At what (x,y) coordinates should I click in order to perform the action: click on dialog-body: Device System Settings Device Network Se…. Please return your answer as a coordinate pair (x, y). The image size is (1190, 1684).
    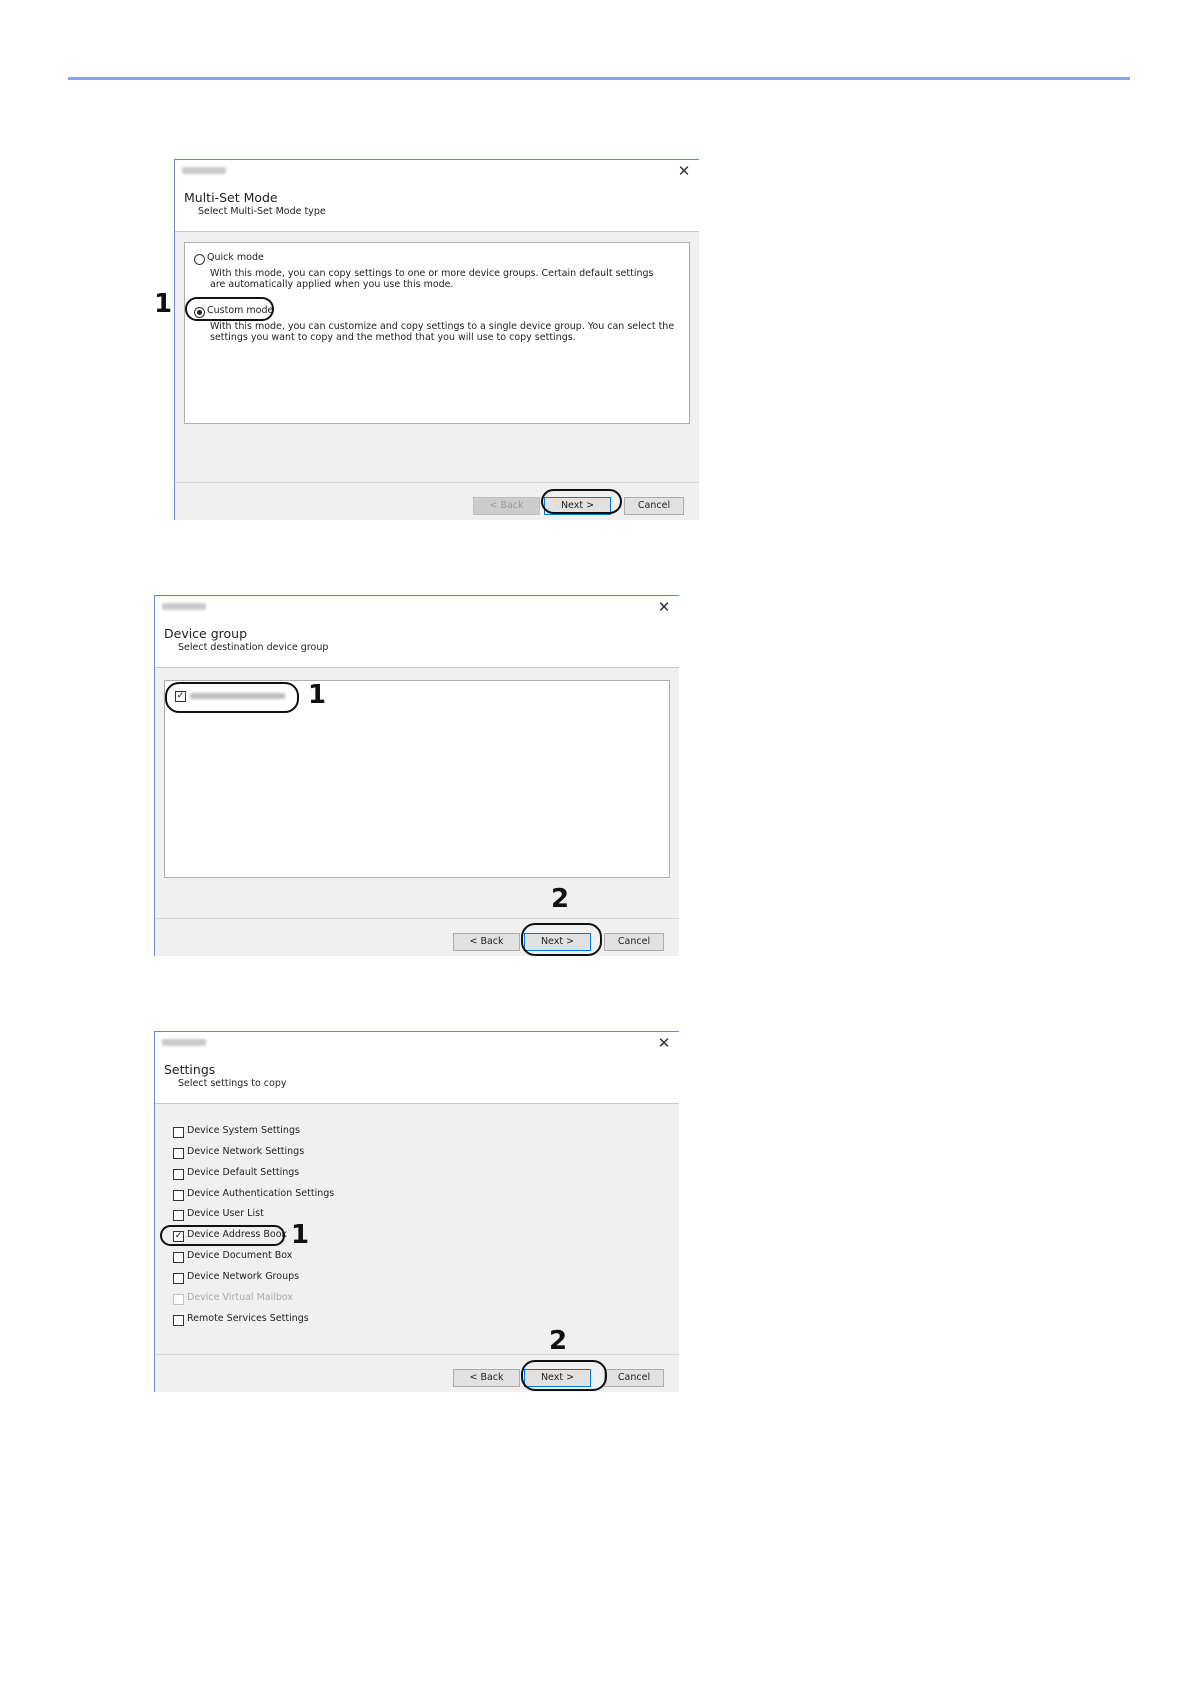
    Looking at the image, I should click on (417, 1248).